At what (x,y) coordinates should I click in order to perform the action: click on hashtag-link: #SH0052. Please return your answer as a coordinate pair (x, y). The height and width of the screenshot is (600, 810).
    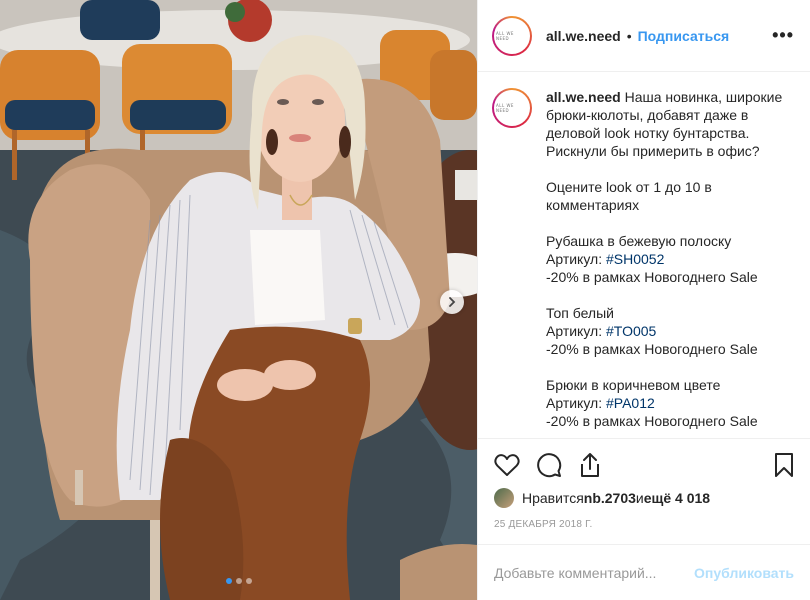
    Looking at the image, I should click on (635, 259).